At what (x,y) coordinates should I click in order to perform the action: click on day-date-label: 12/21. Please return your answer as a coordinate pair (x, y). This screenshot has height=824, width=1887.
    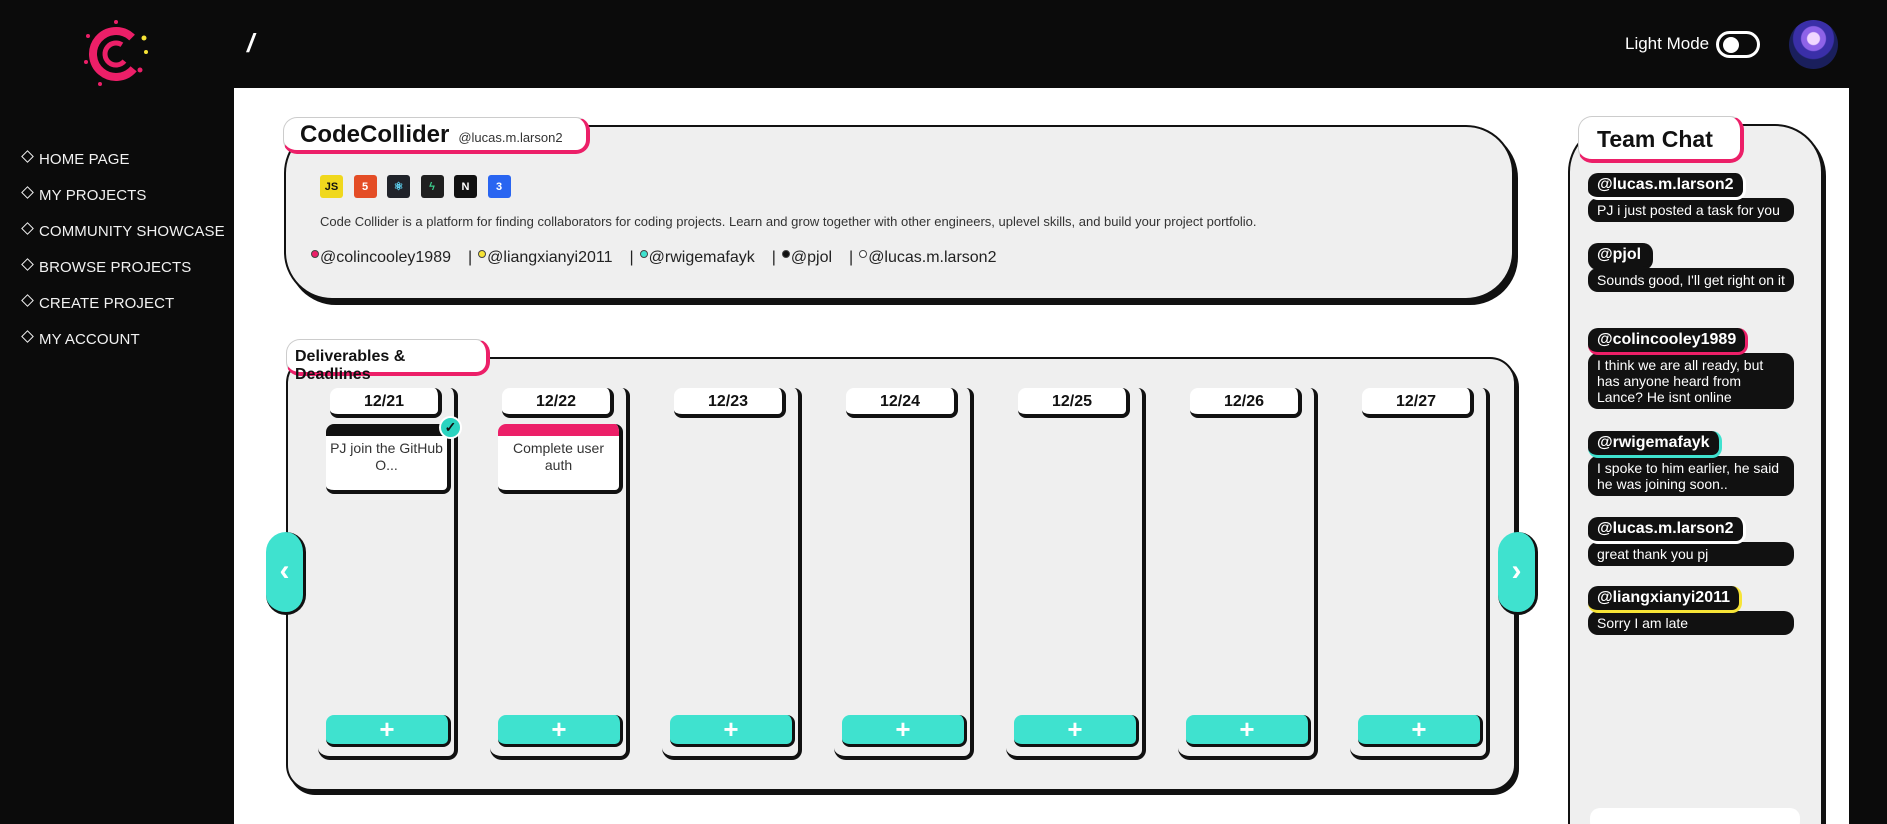
    Looking at the image, I should click on (386, 403).